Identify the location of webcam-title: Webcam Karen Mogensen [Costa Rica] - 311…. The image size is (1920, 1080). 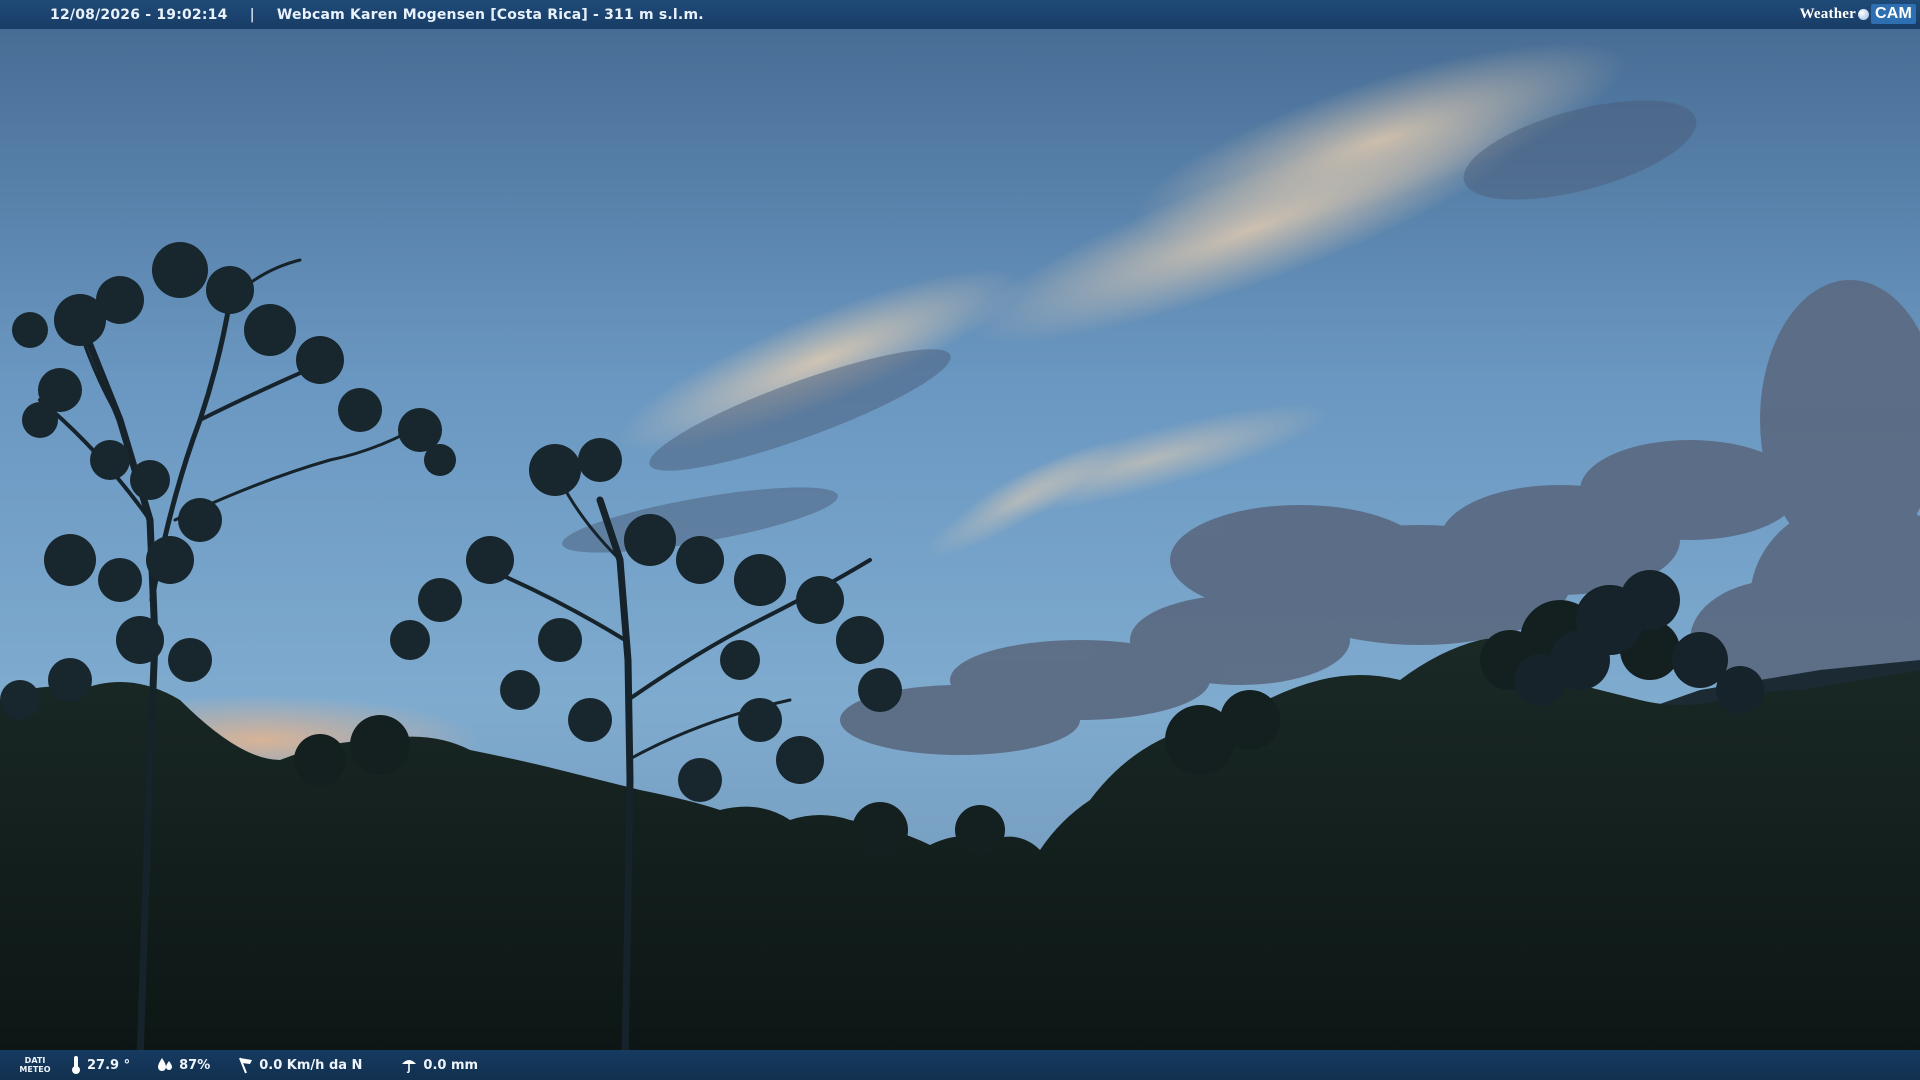
(490, 14).